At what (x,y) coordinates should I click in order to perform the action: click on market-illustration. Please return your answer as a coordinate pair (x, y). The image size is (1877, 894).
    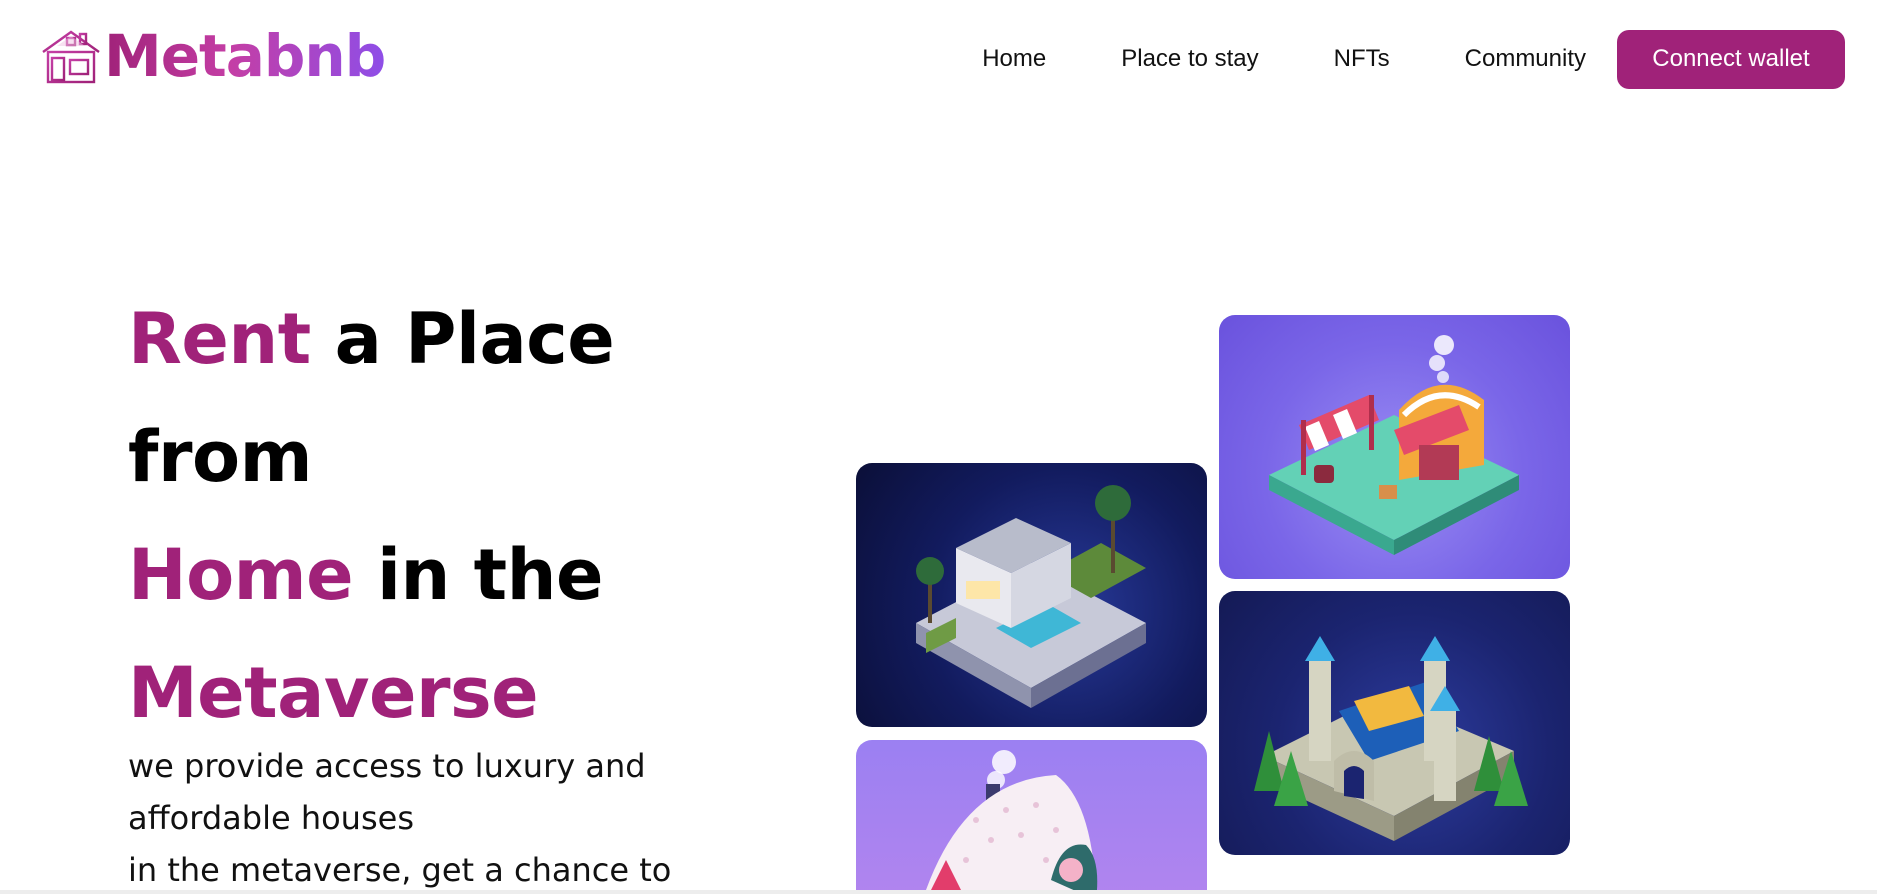
    Looking at the image, I should click on (1394, 445).